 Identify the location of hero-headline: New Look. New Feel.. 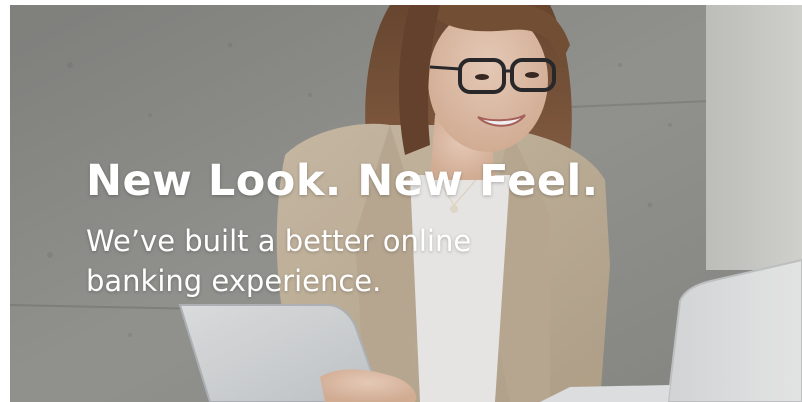
(342, 181).